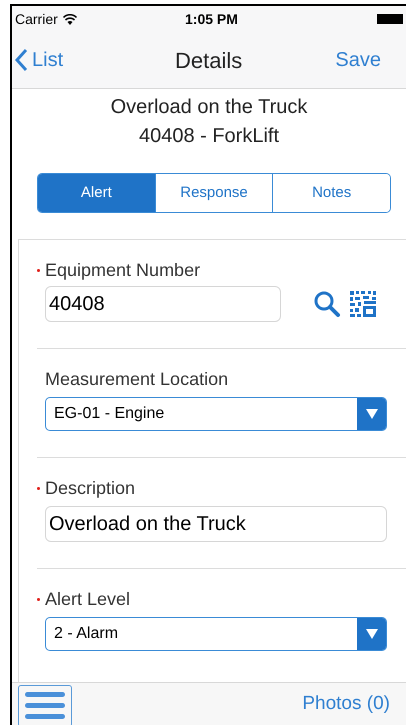 The width and height of the screenshot is (406, 725). What do you see at coordinates (21, 60) in the screenshot?
I see `chevron-left-icon` at bounding box center [21, 60].